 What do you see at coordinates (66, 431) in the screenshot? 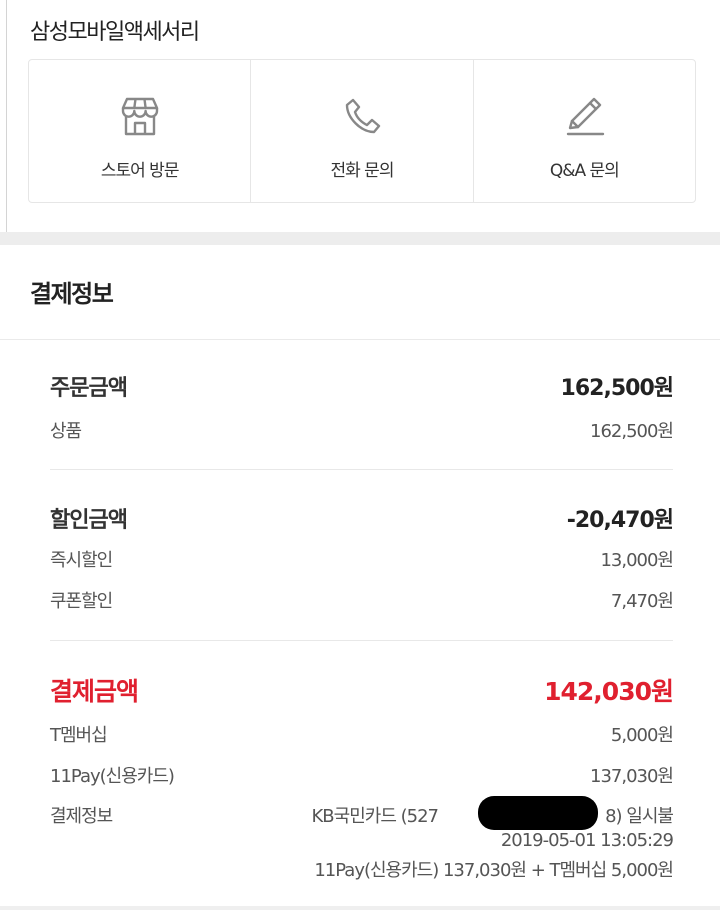
I see `product-label: 상품` at bounding box center [66, 431].